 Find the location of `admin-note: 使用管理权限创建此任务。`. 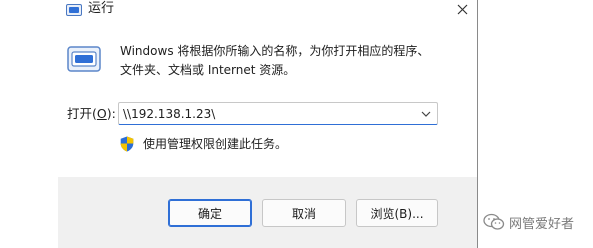

admin-note: 使用管理权限创建此任务。 is located at coordinates (215, 144).